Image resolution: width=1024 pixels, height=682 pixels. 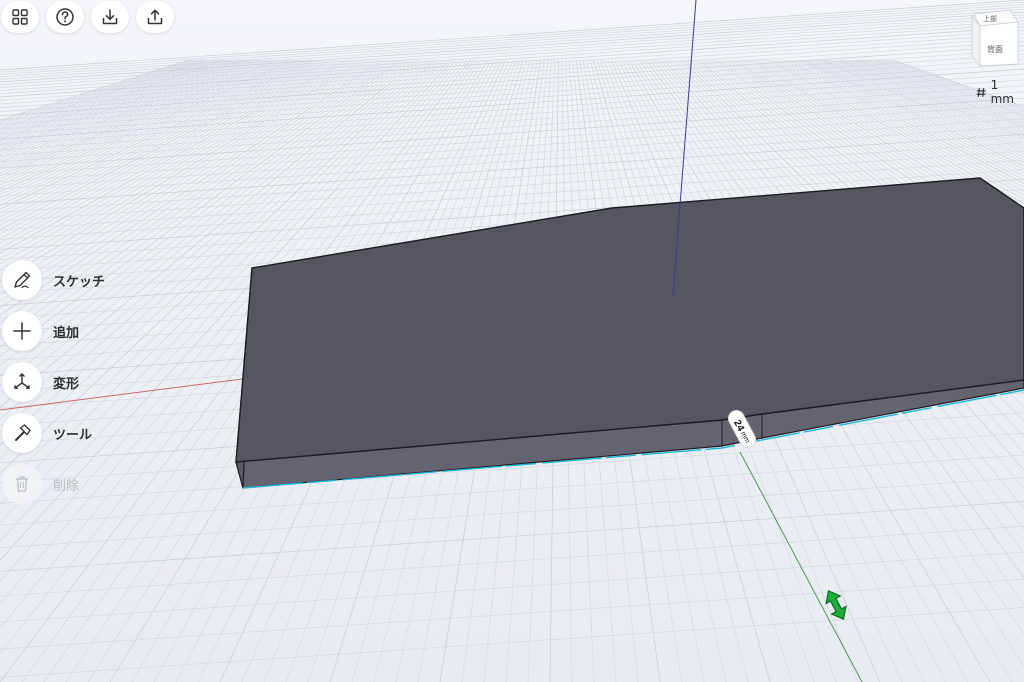 I want to click on sidebar-item-label: スケッチ, so click(x=79, y=282).